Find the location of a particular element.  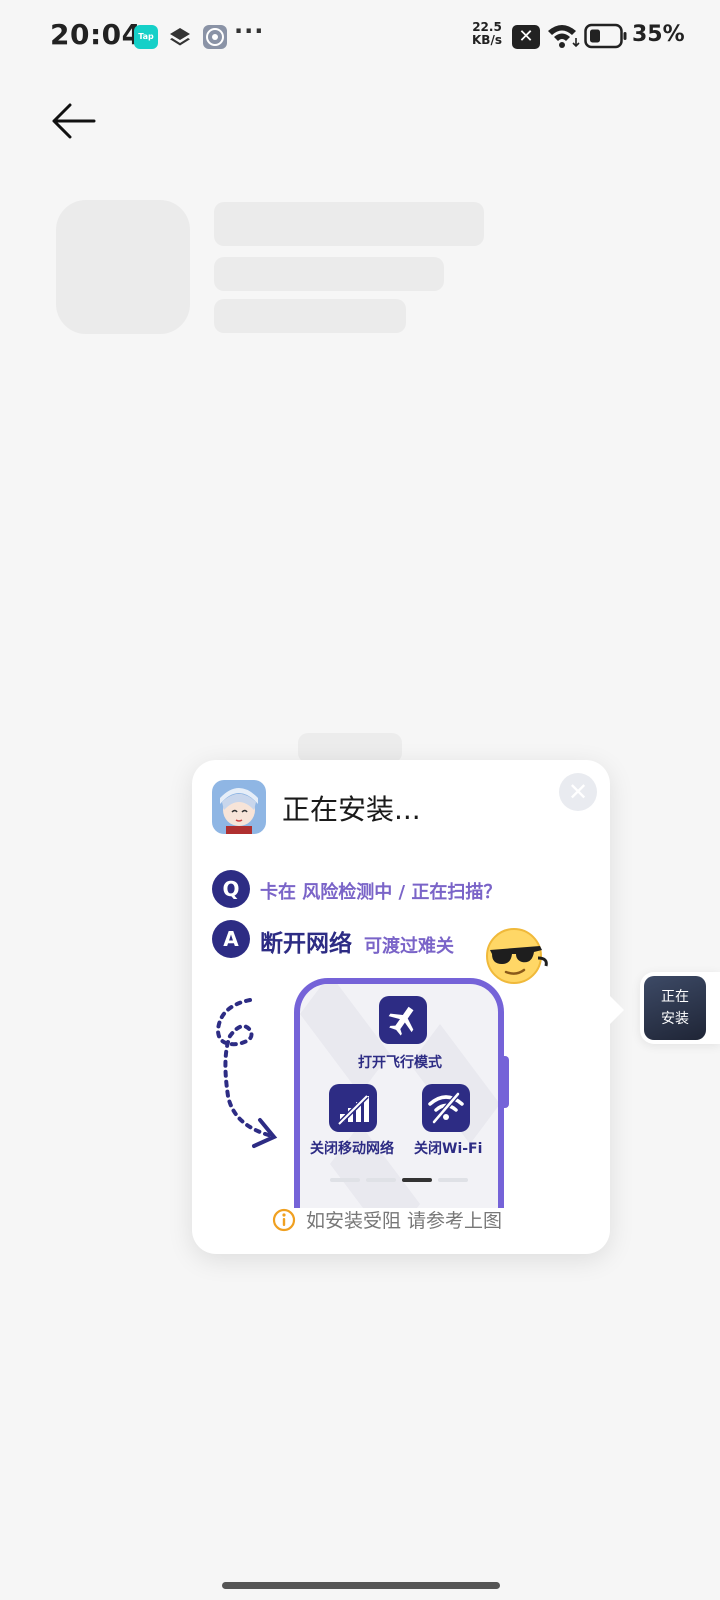

answer-text: 断开网络 is located at coordinates (306, 944).